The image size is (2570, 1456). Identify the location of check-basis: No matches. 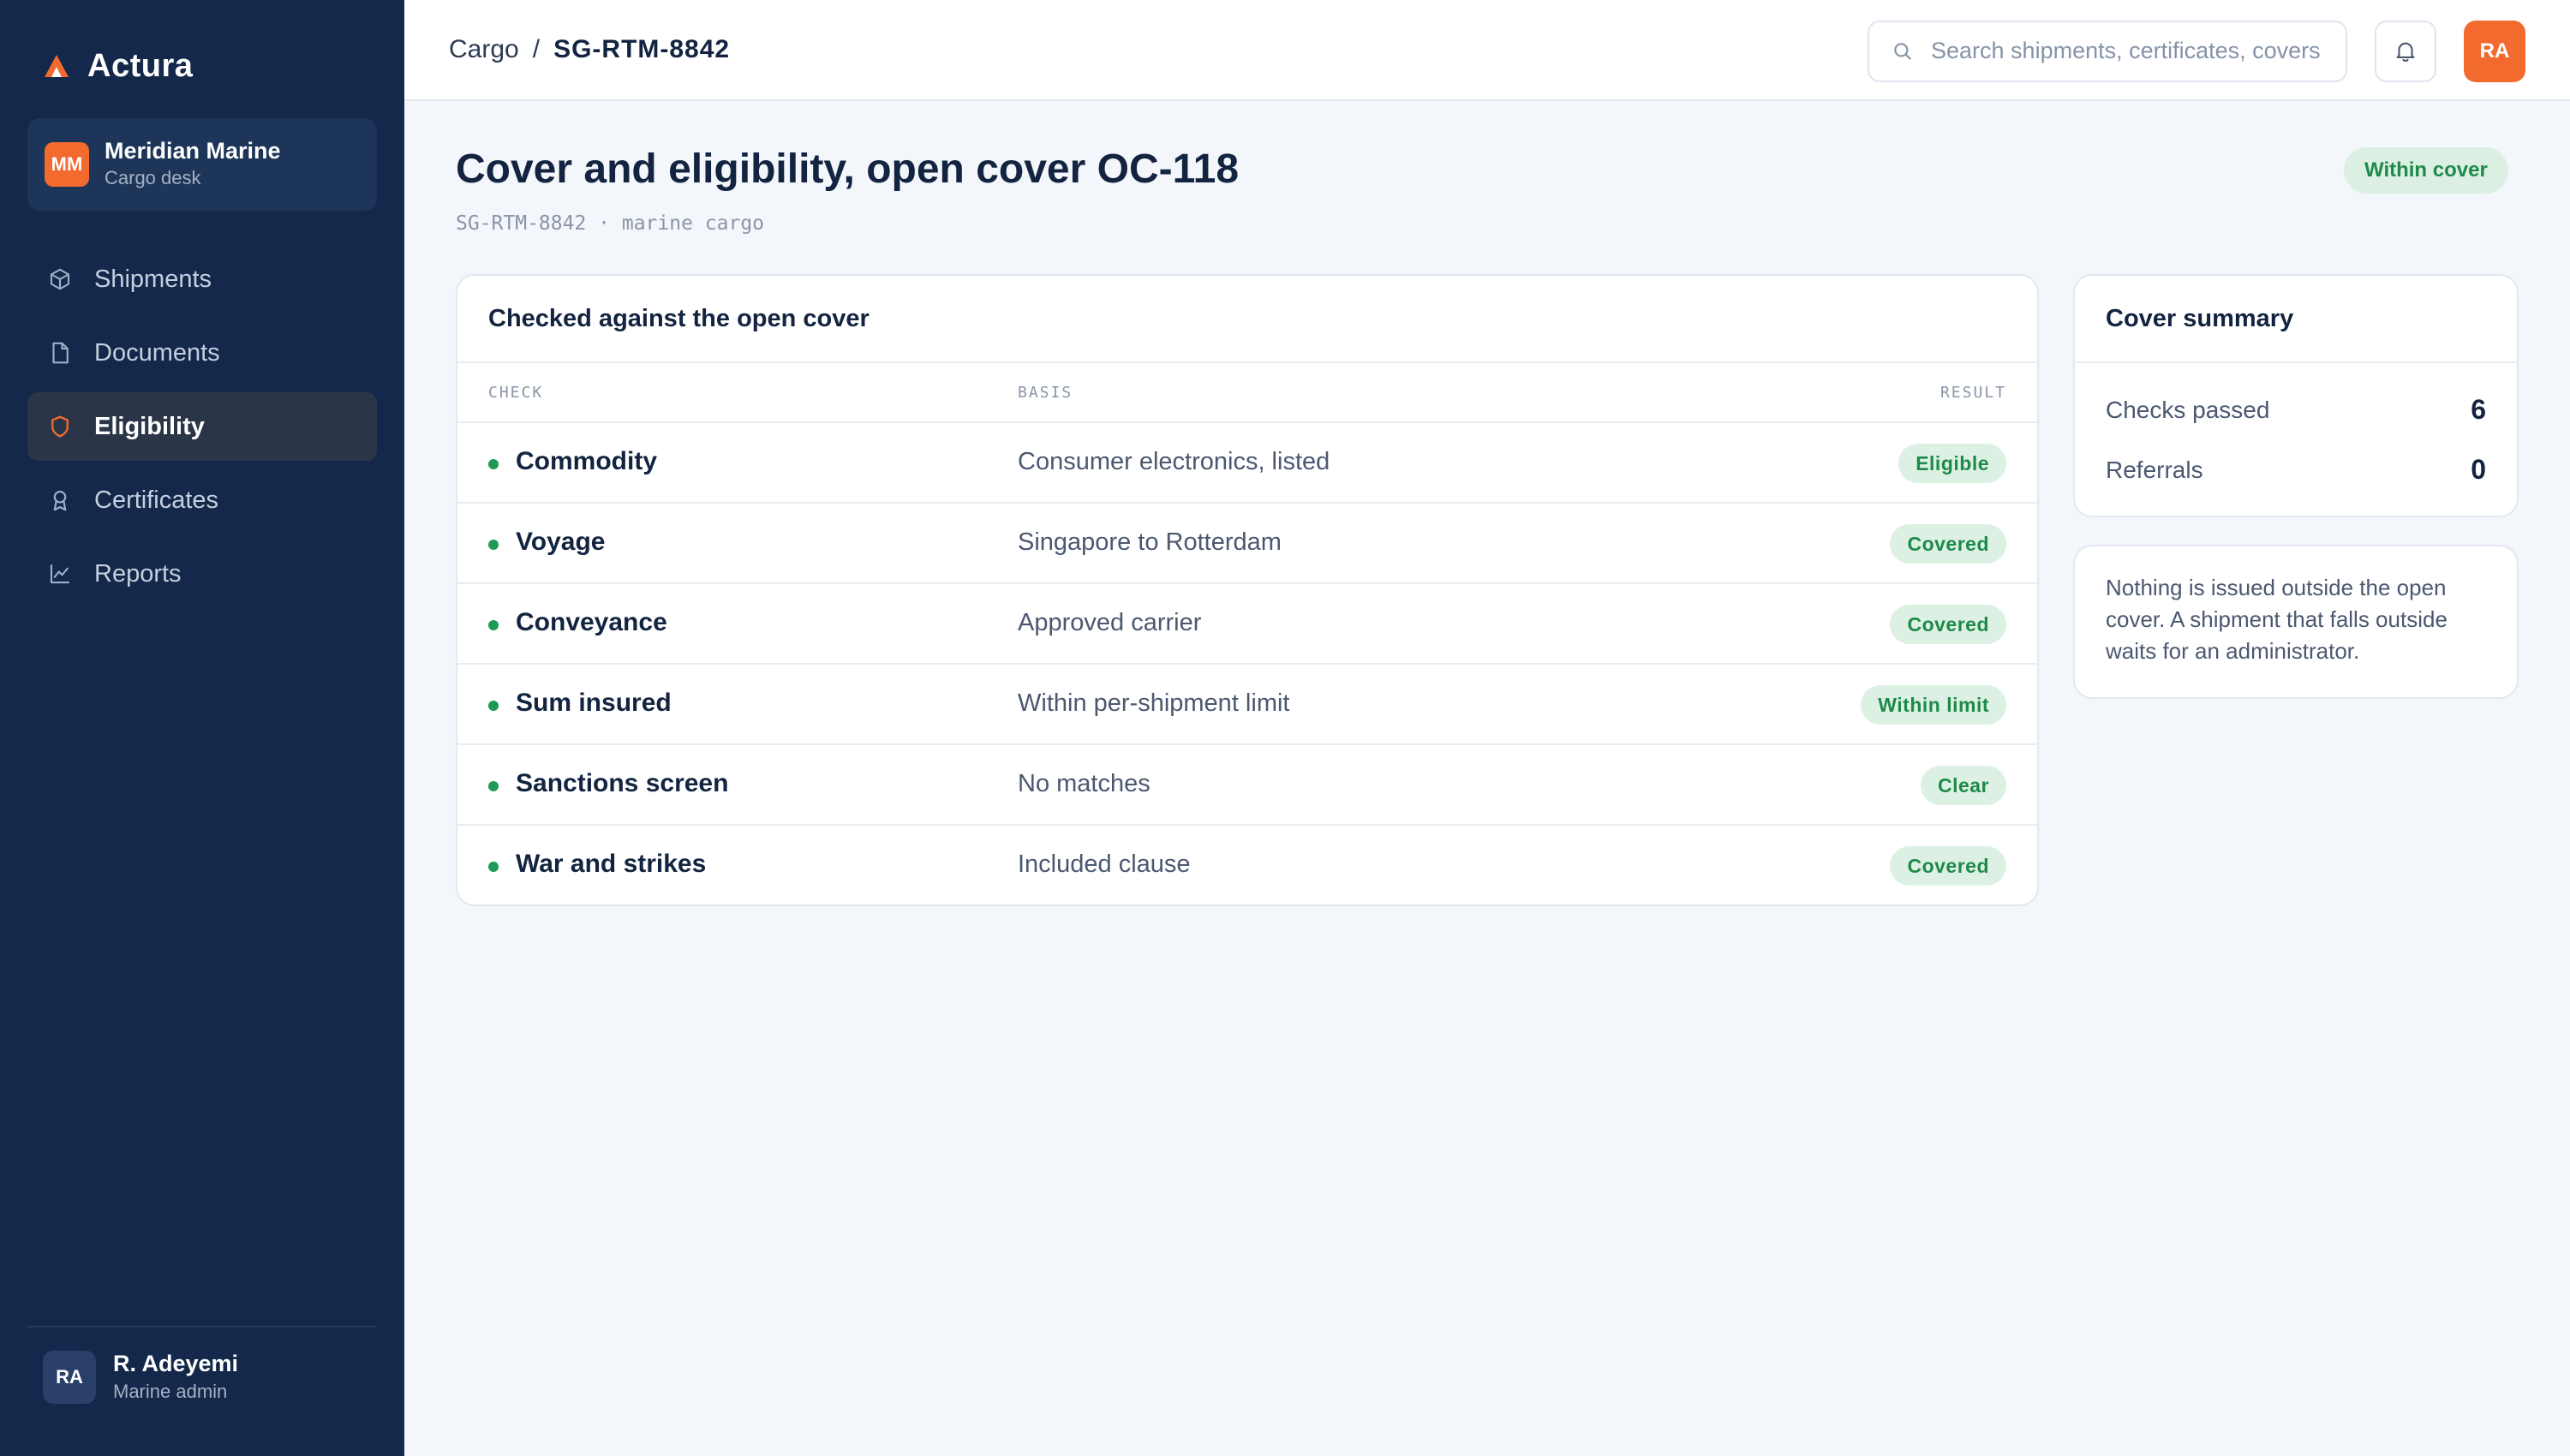
(1085, 783).